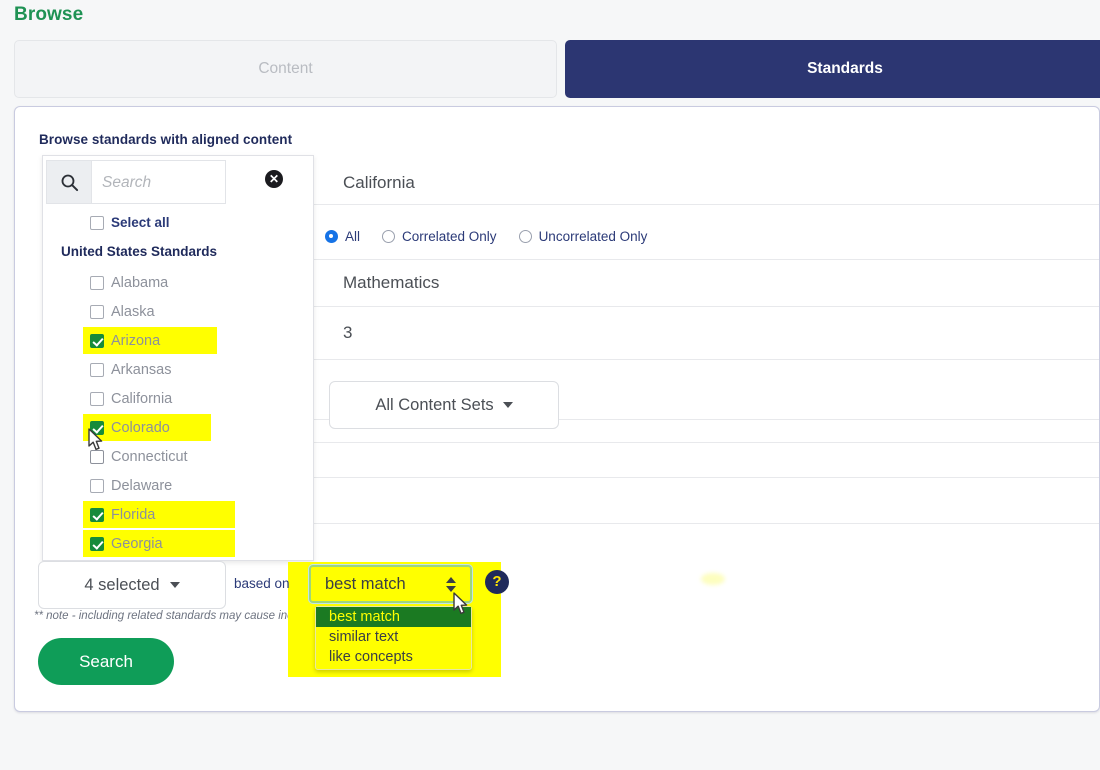 The width and height of the screenshot is (1100, 770). I want to click on sort-select-menu: best match similar text like concepts, so click(393, 638).